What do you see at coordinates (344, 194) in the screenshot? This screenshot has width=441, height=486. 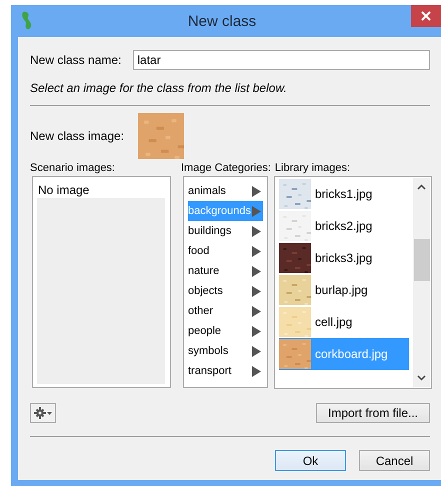 I see `library-item: bricks1.jpg` at bounding box center [344, 194].